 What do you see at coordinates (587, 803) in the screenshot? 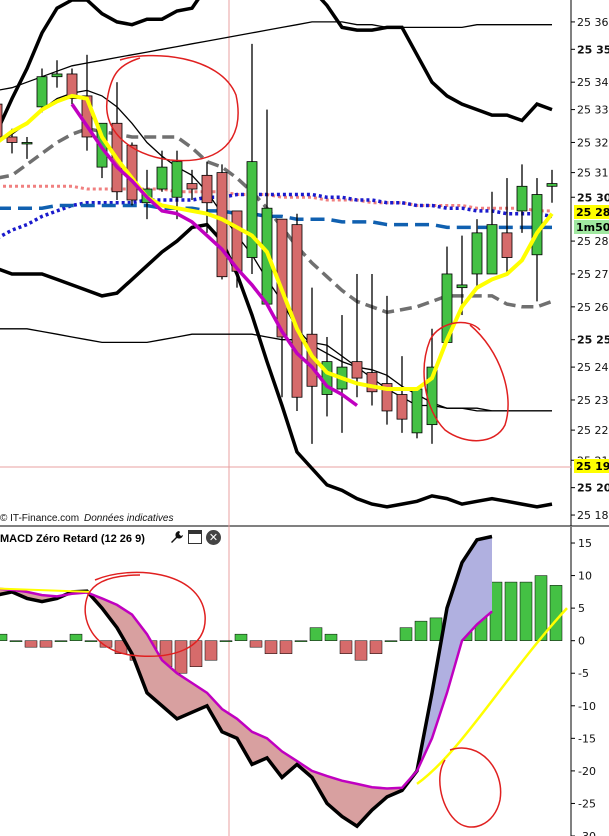
I see `macd-tick-label: -25` at bounding box center [587, 803].